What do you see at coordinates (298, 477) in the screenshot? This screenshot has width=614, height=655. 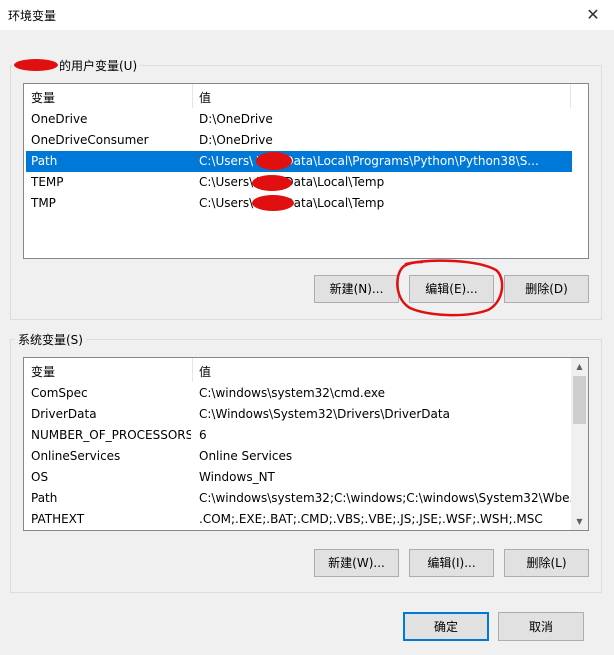 I see `list-item: OS Windows_NT` at bounding box center [298, 477].